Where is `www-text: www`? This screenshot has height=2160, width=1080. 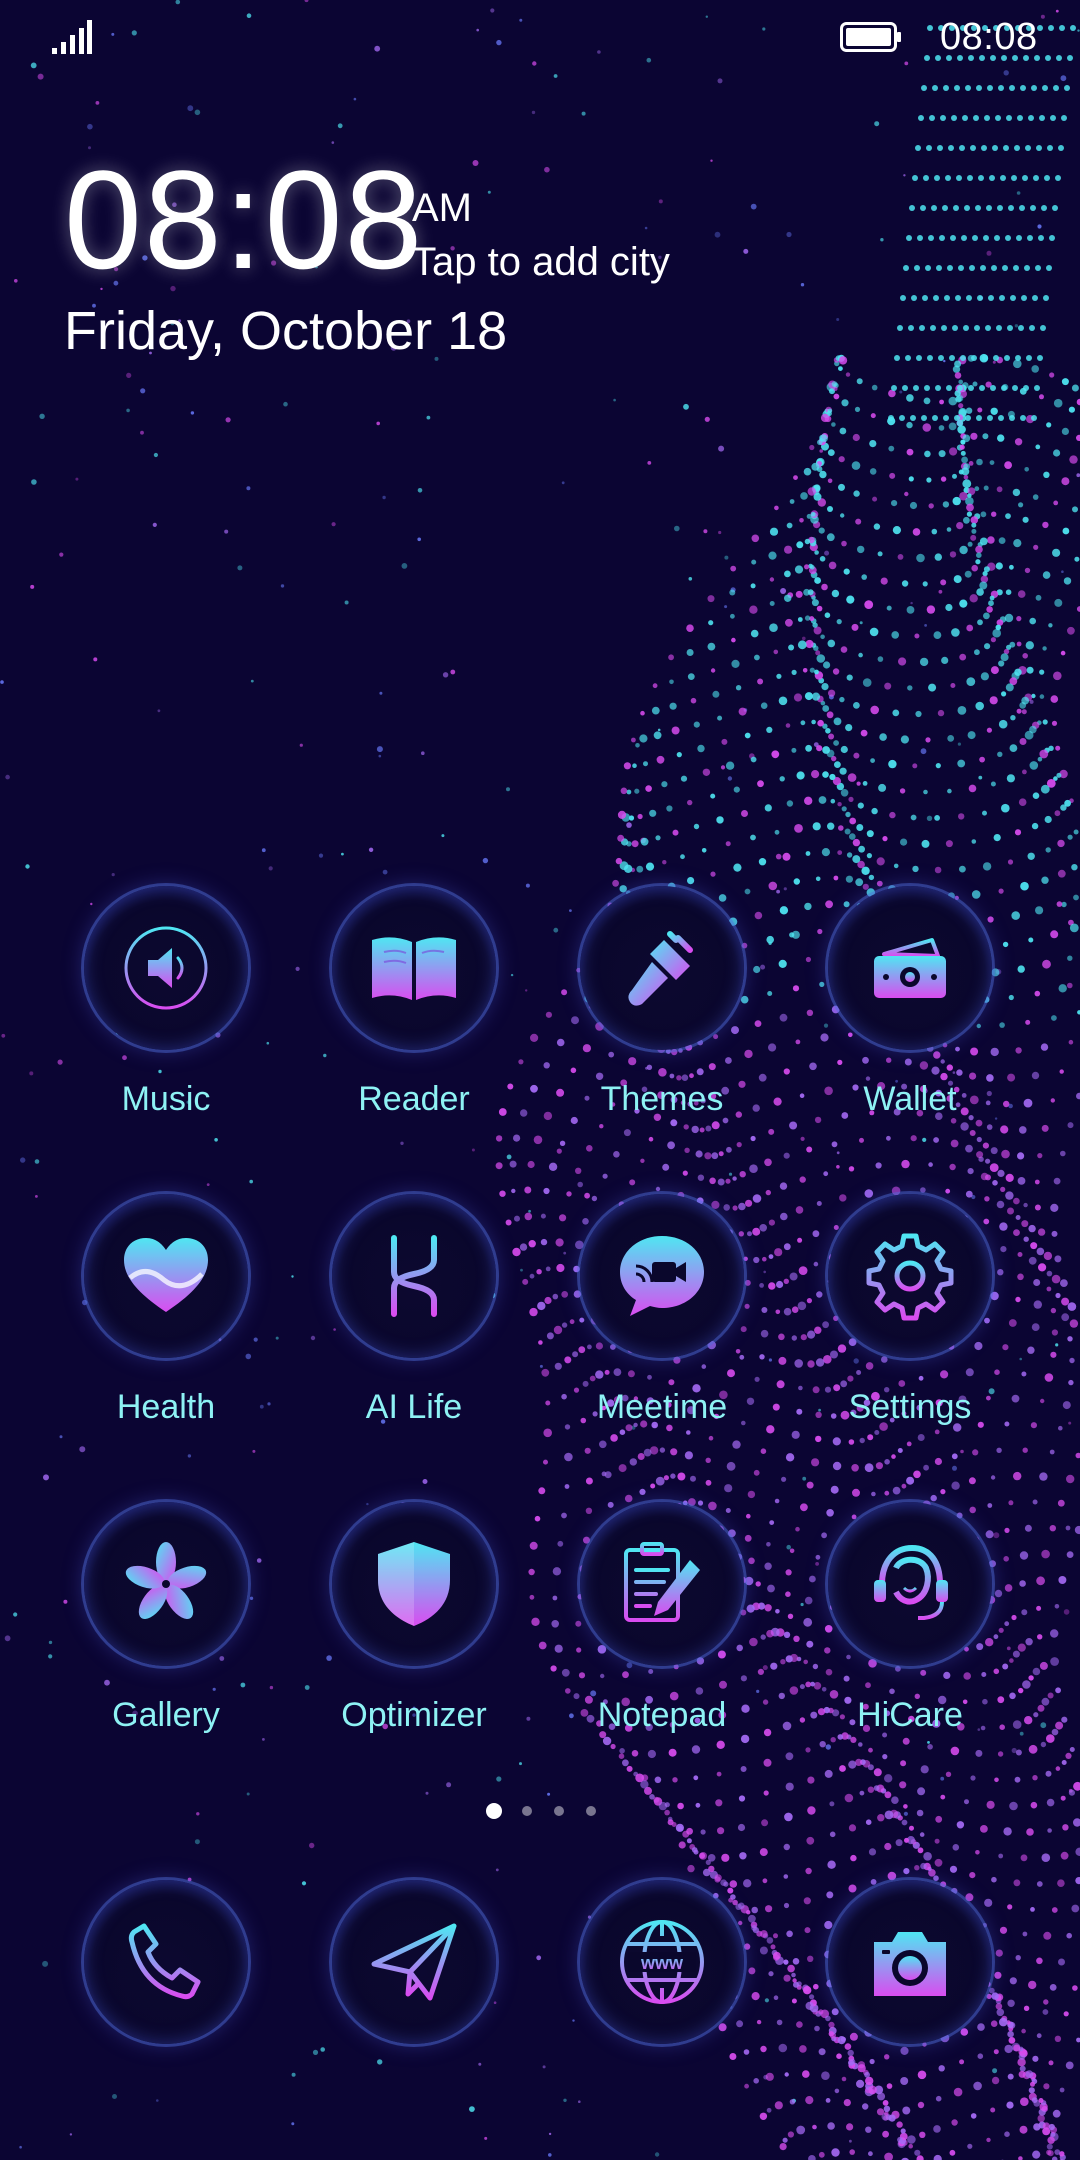 www-text: www is located at coordinates (662, 1963).